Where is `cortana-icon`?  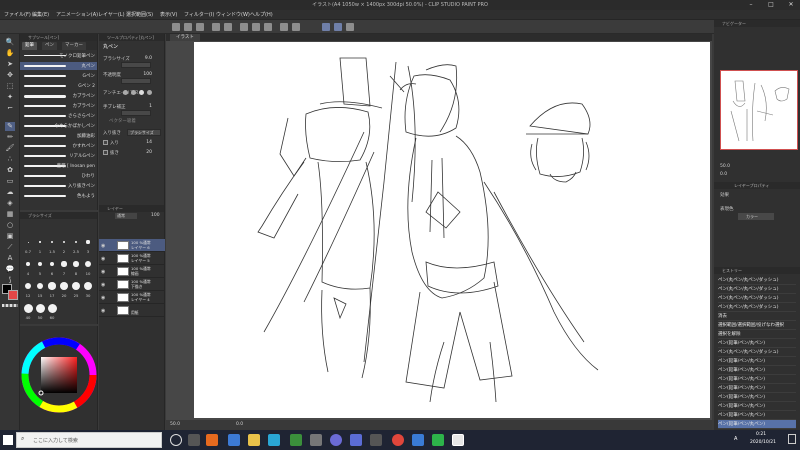 cortana-icon is located at coordinates (176, 440).